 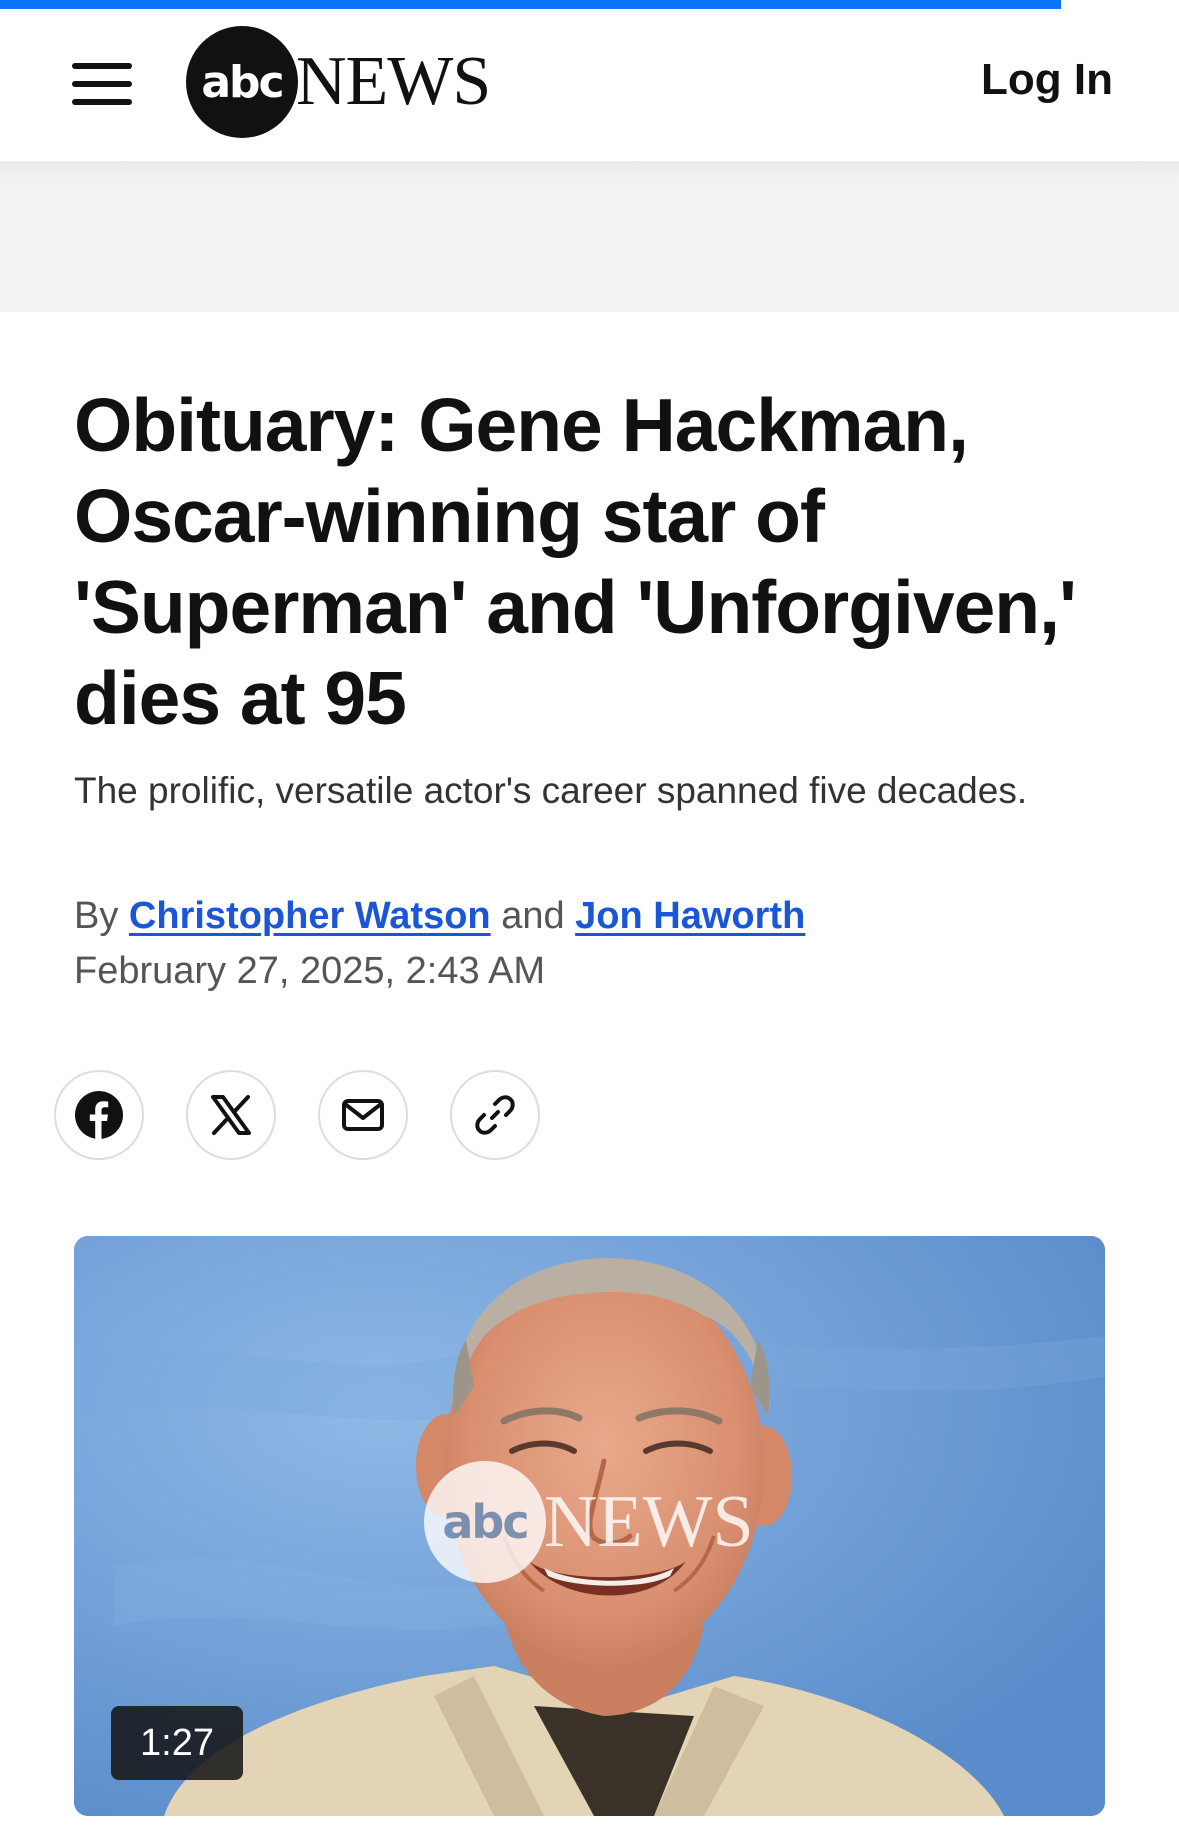 What do you see at coordinates (589, 236) in the screenshot?
I see `ad-placeholder` at bounding box center [589, 236].